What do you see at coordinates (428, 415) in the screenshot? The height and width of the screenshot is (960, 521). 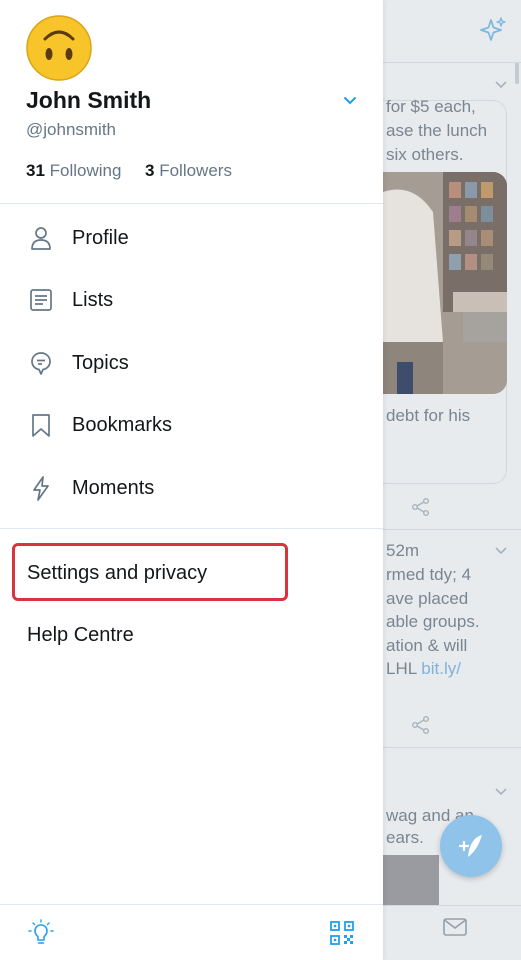 I see `tweet-text-line: debt for his` at bounding box center [428, 415].